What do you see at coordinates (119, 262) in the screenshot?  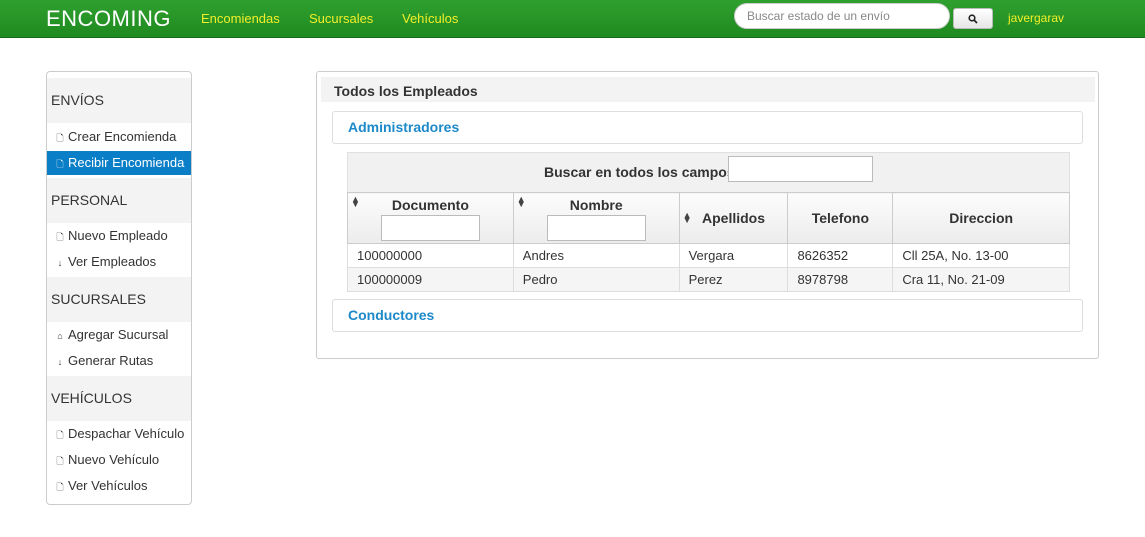 I see `sidebar-item-ver-empleados: ↓ Ver Empleados` at bounding box center [119, 262].